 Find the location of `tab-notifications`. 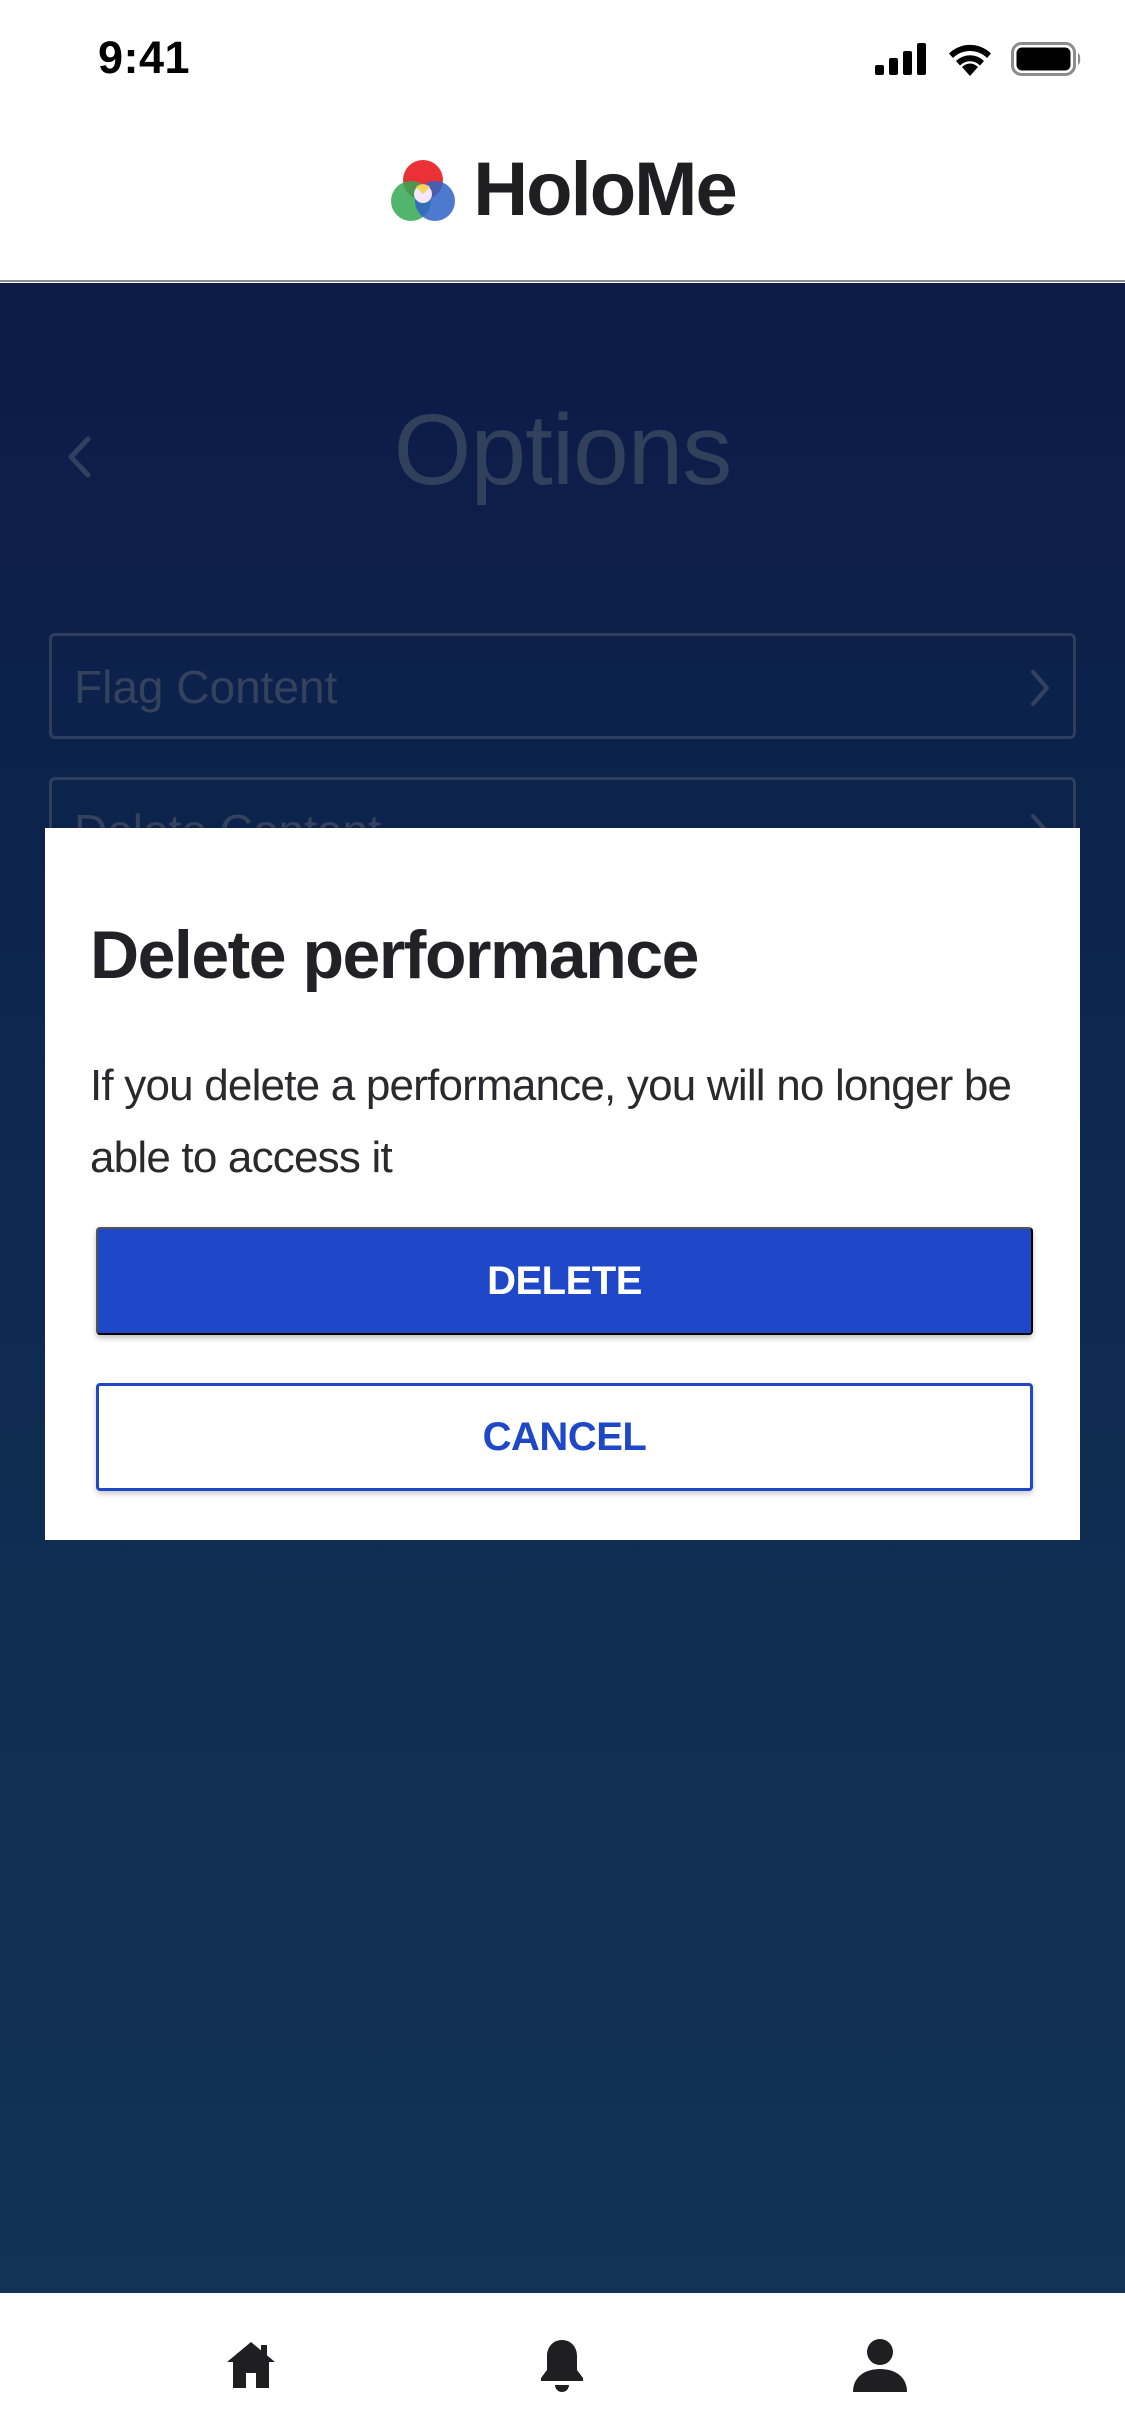

tab-notifications is located at coordinates (562, 2365).